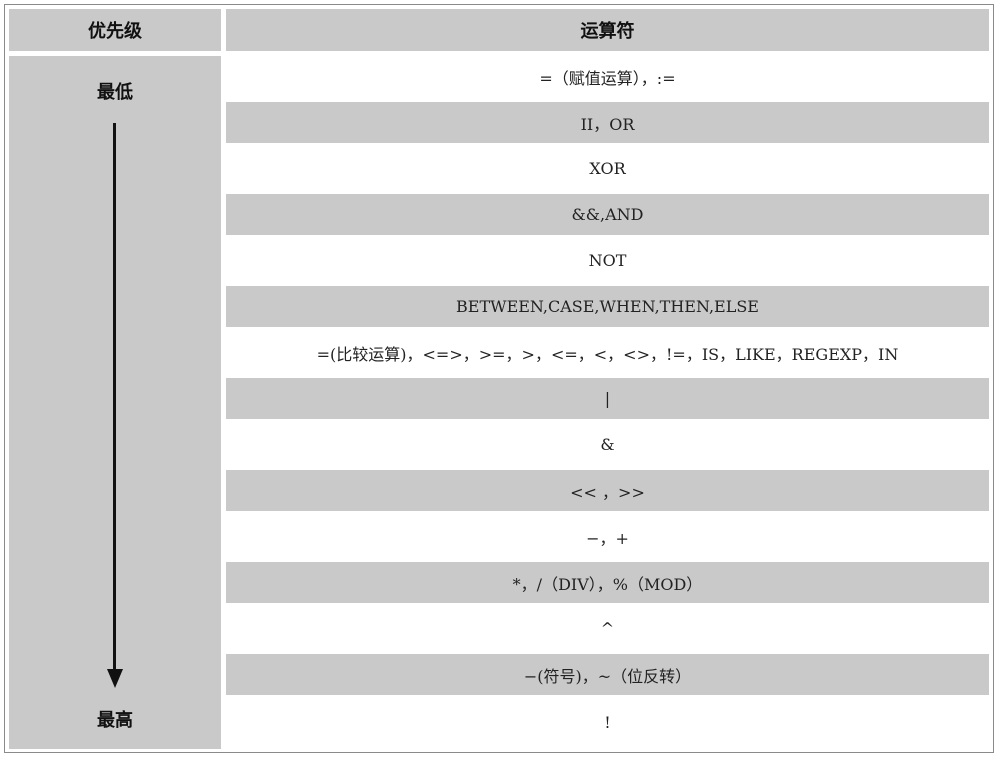 The image size is (1000, 759). I want to click on operator-text: ^, so click(607, 628).